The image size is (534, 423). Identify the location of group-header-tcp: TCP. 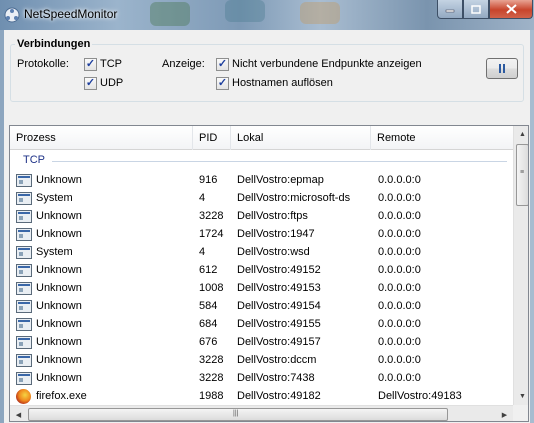
(261, 161).